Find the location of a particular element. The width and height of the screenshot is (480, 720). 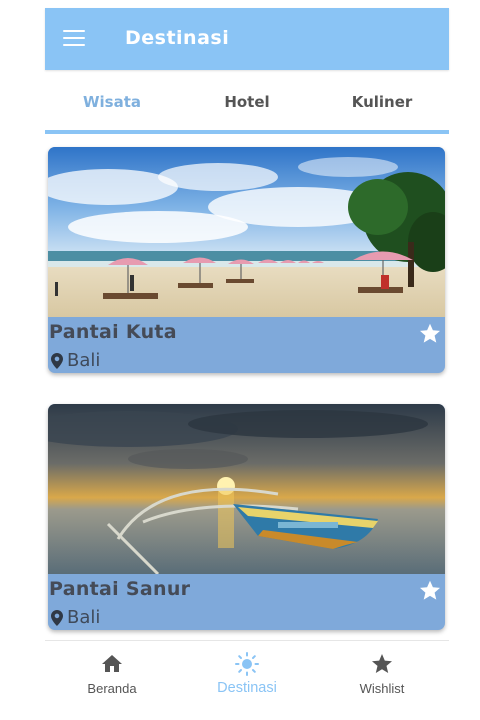

nav-beranda: Beranda is located at coordinates (112, 672).